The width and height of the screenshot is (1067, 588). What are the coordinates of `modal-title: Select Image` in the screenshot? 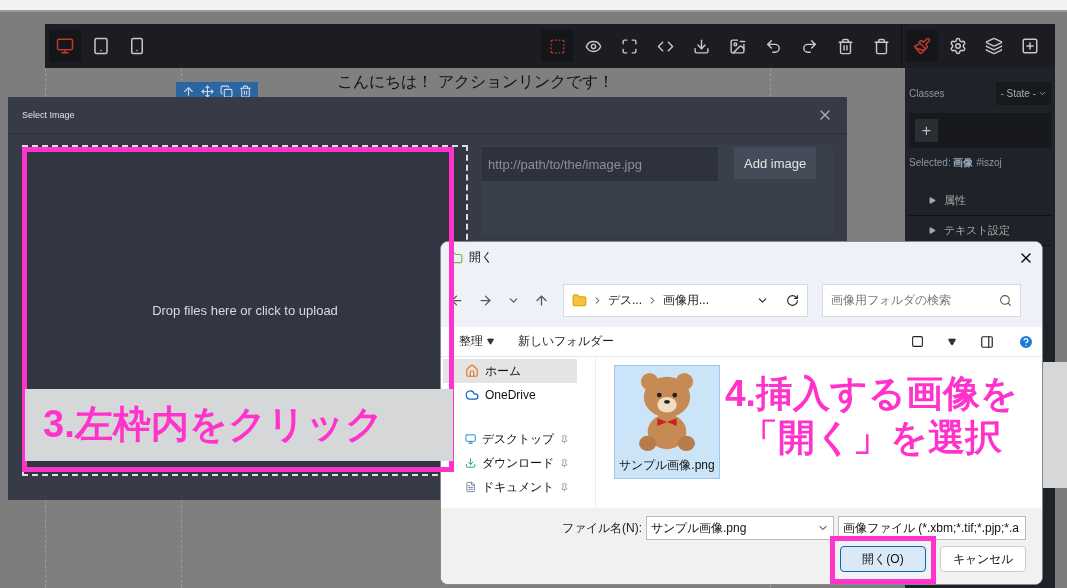 It's located at (48, 115).